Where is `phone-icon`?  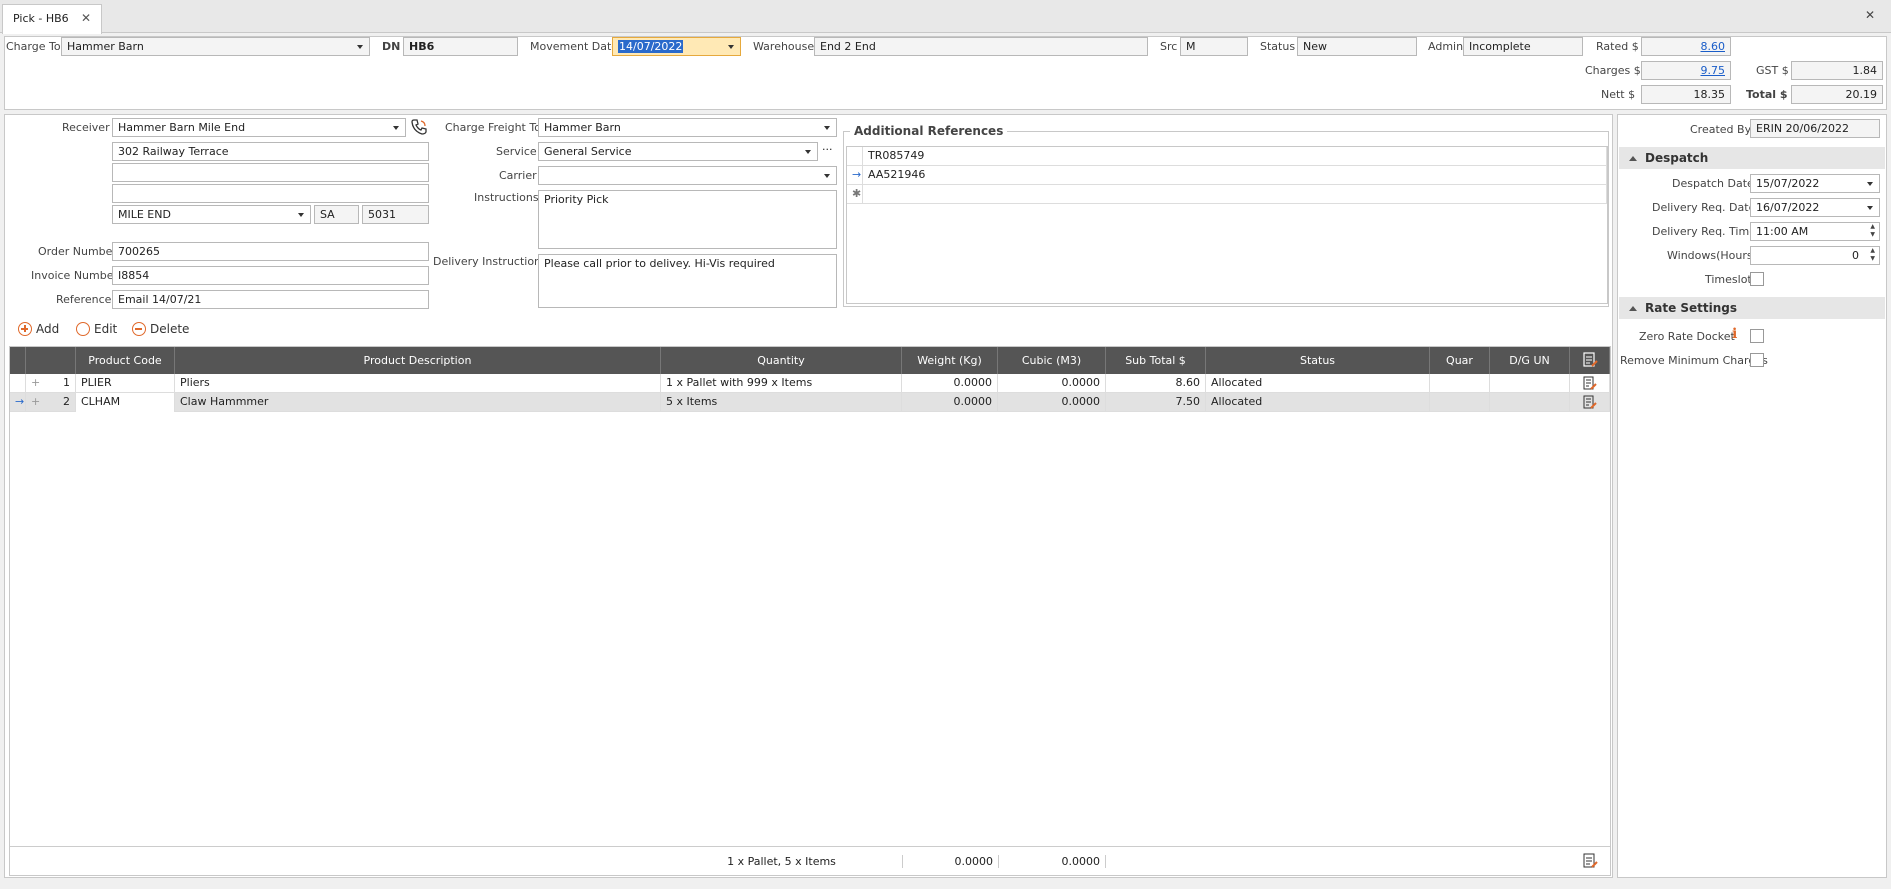 phone-icon is located at coordinates (419, 127).